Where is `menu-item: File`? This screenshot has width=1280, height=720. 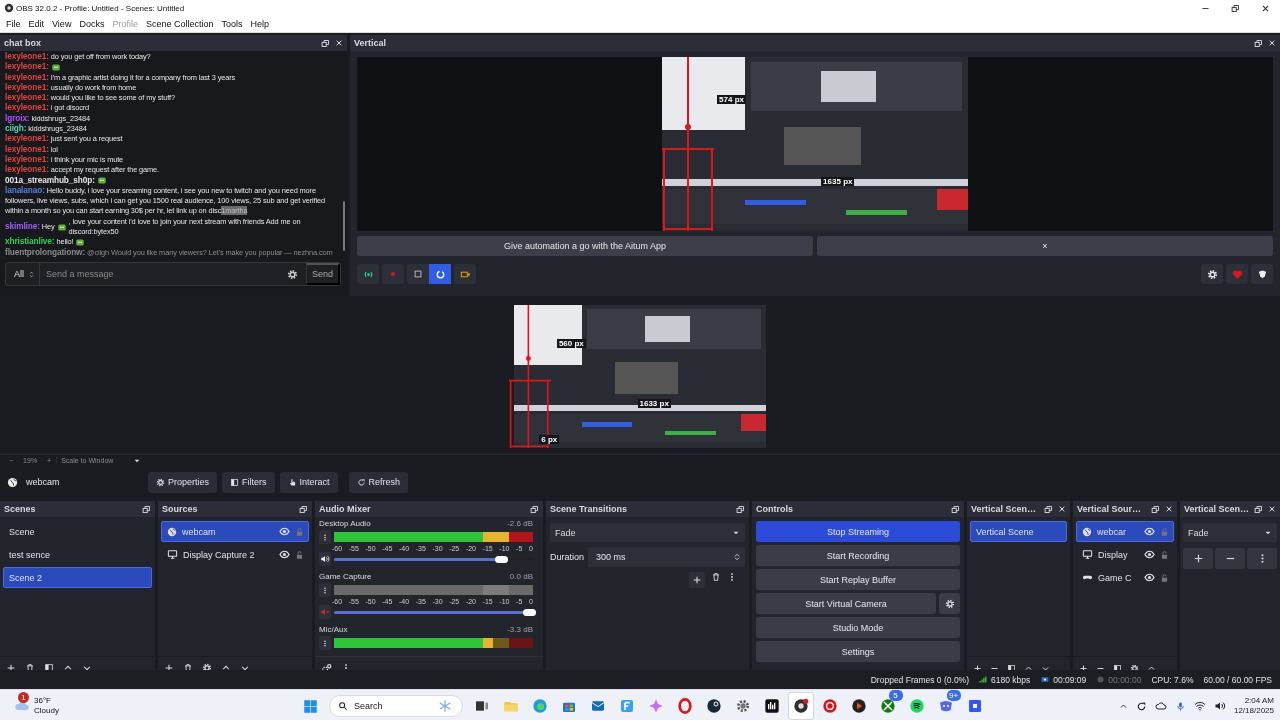
menu-item: File is located at coordinates (13, 24).